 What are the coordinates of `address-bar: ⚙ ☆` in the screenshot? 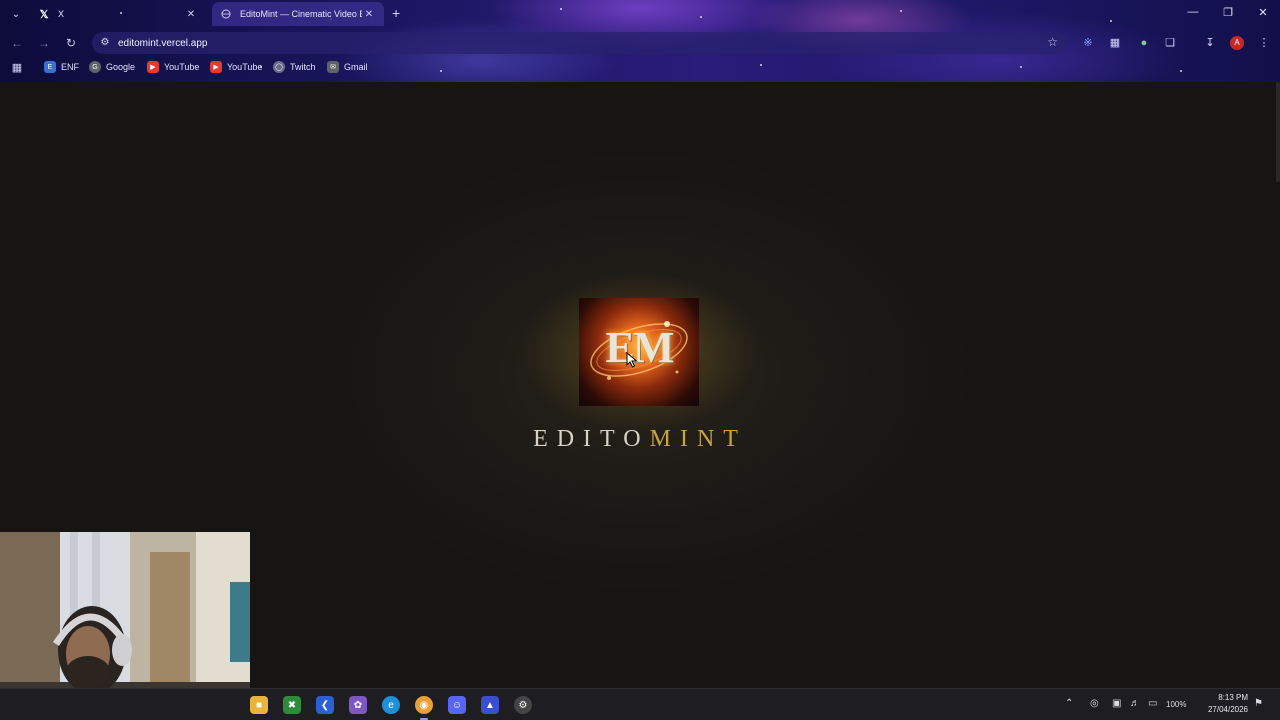 It's located at (580, 43).